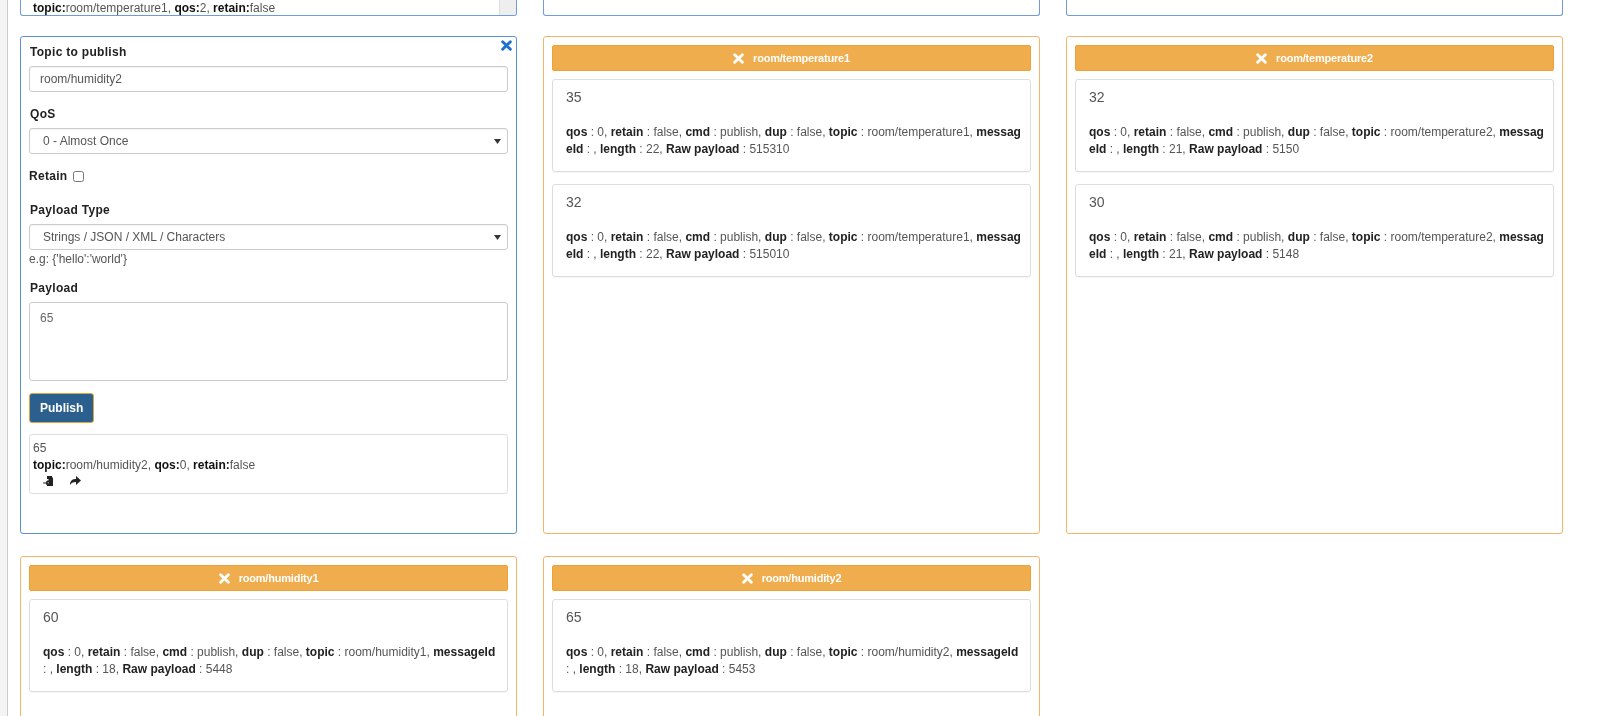 The image size is (1600, 716). I want to click on message-details: qos : 0, retain : false, cmd : publish, dup : false, topic : room/temperature2, messageId : , length : 21, Raw payload : 5150, so click(1317, 141).